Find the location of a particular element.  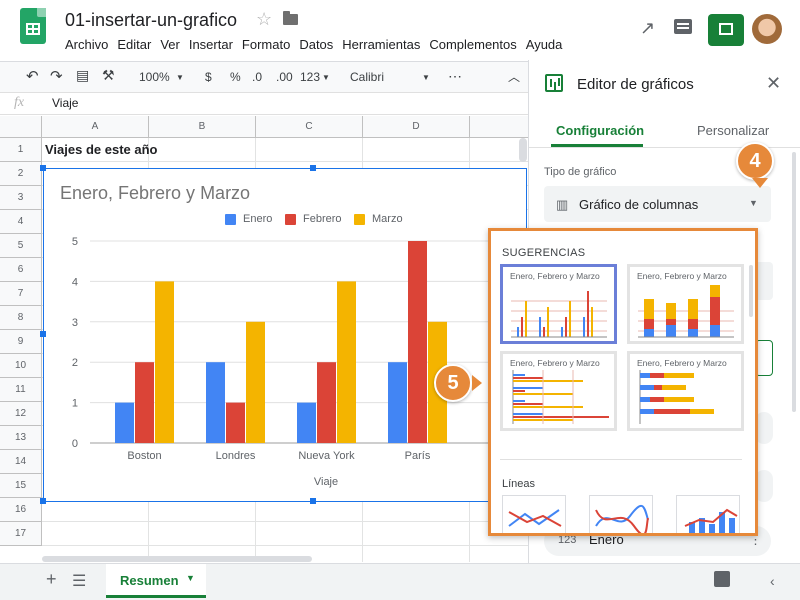

column-header: A is located at coordinates (95, 127).